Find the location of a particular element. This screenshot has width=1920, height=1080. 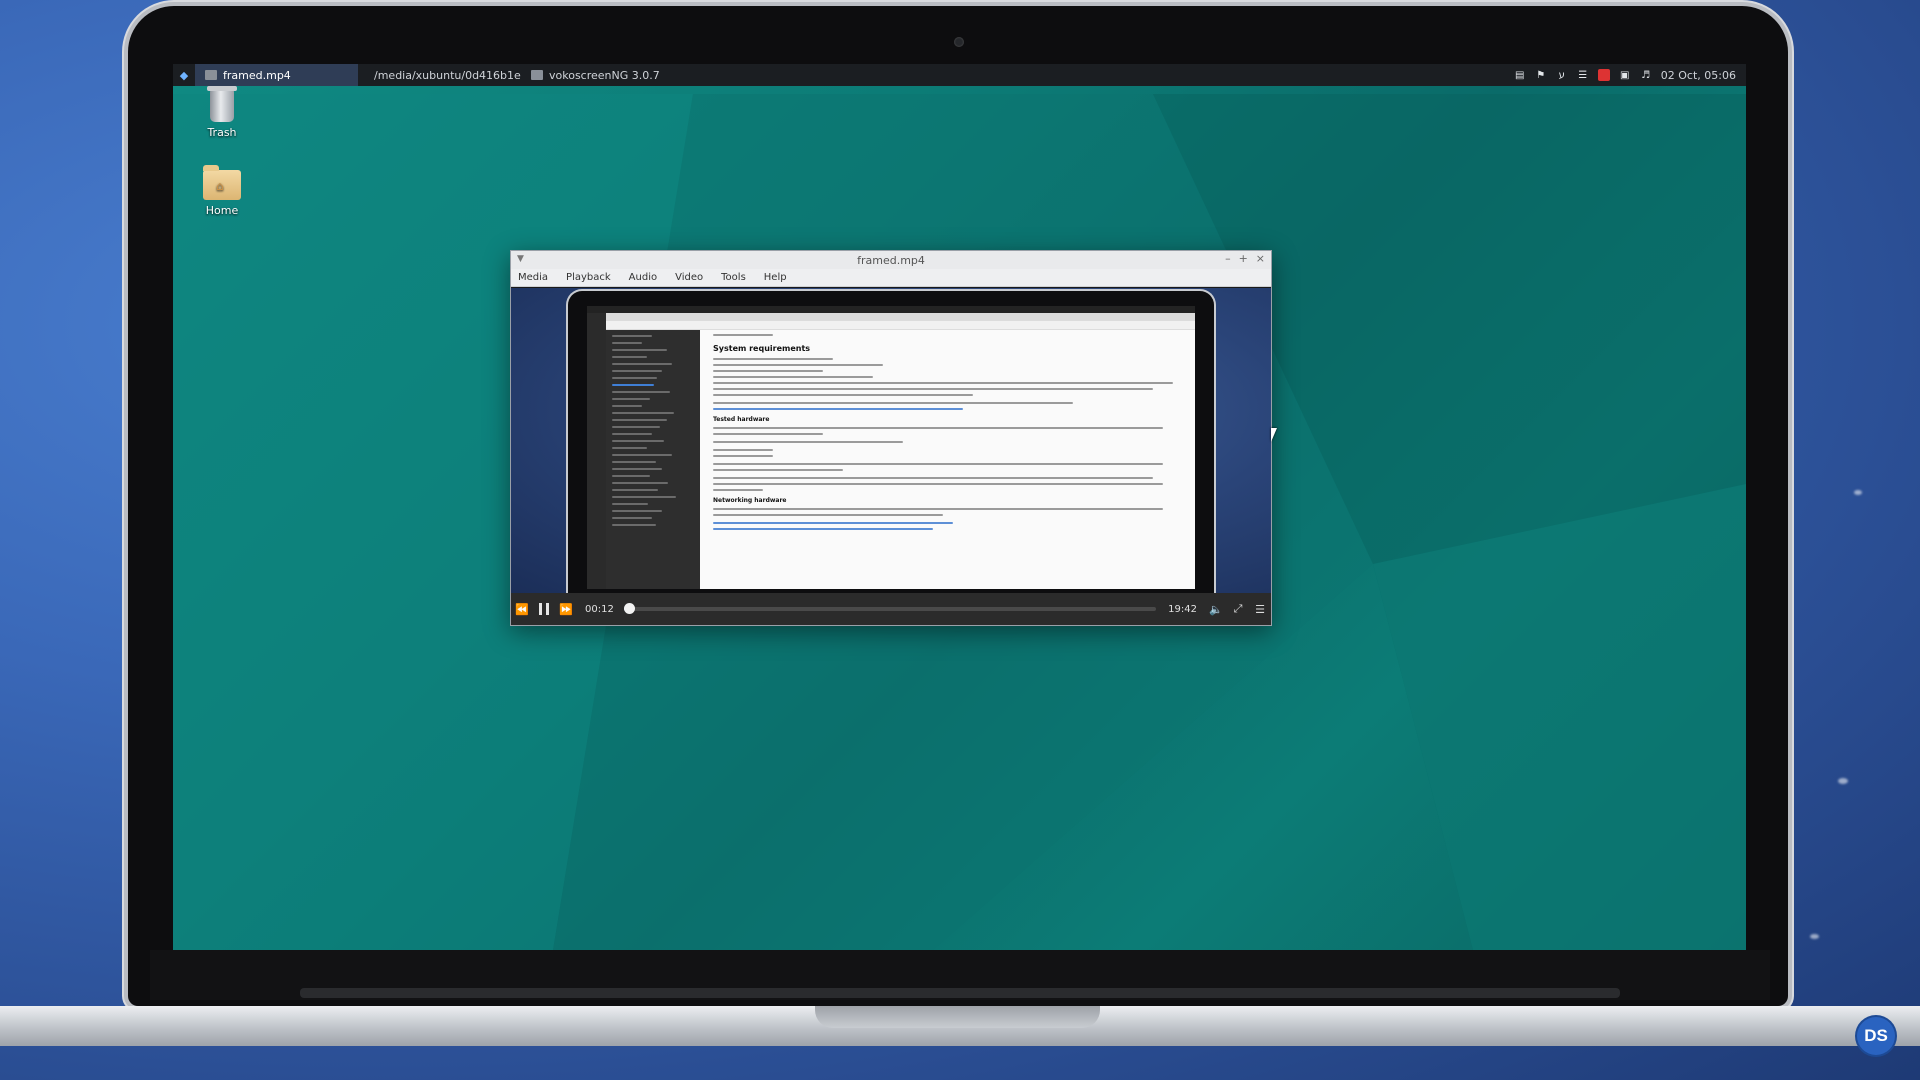

mouse-cursor-icon is located at coordinates (1274, 435).